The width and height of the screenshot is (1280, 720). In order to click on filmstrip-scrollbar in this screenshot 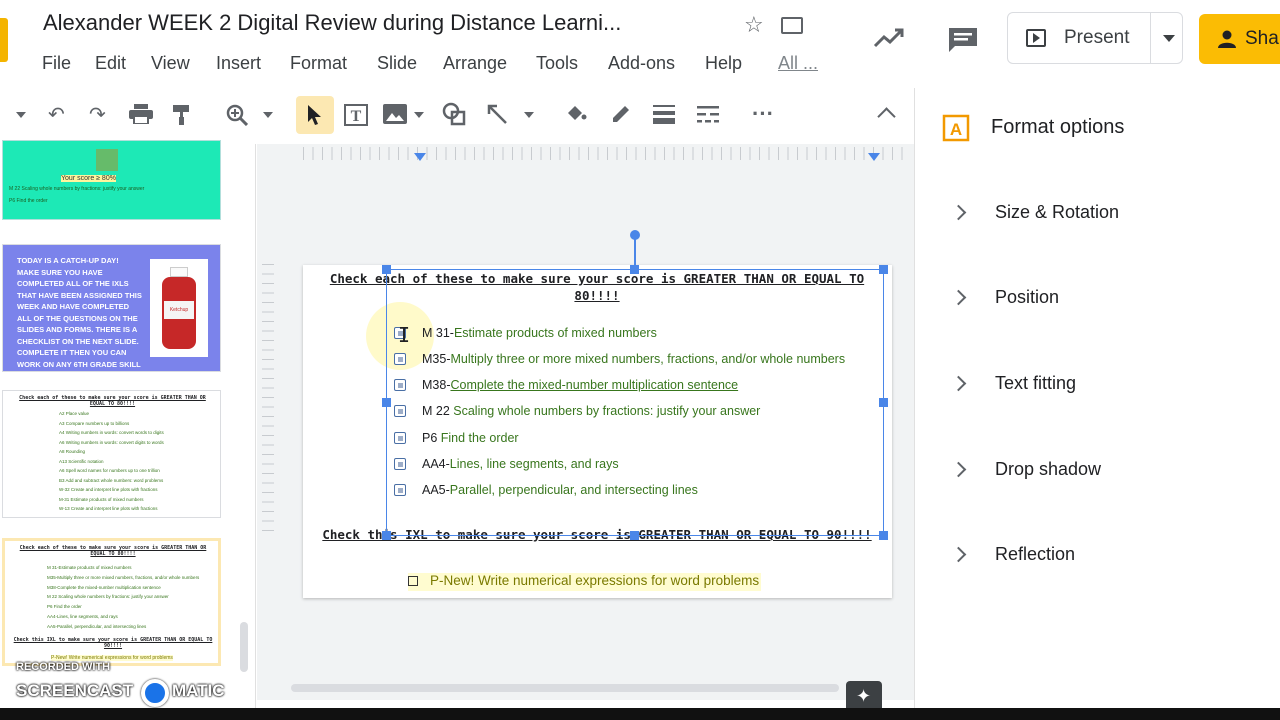, I will do `click(244, 647)`.